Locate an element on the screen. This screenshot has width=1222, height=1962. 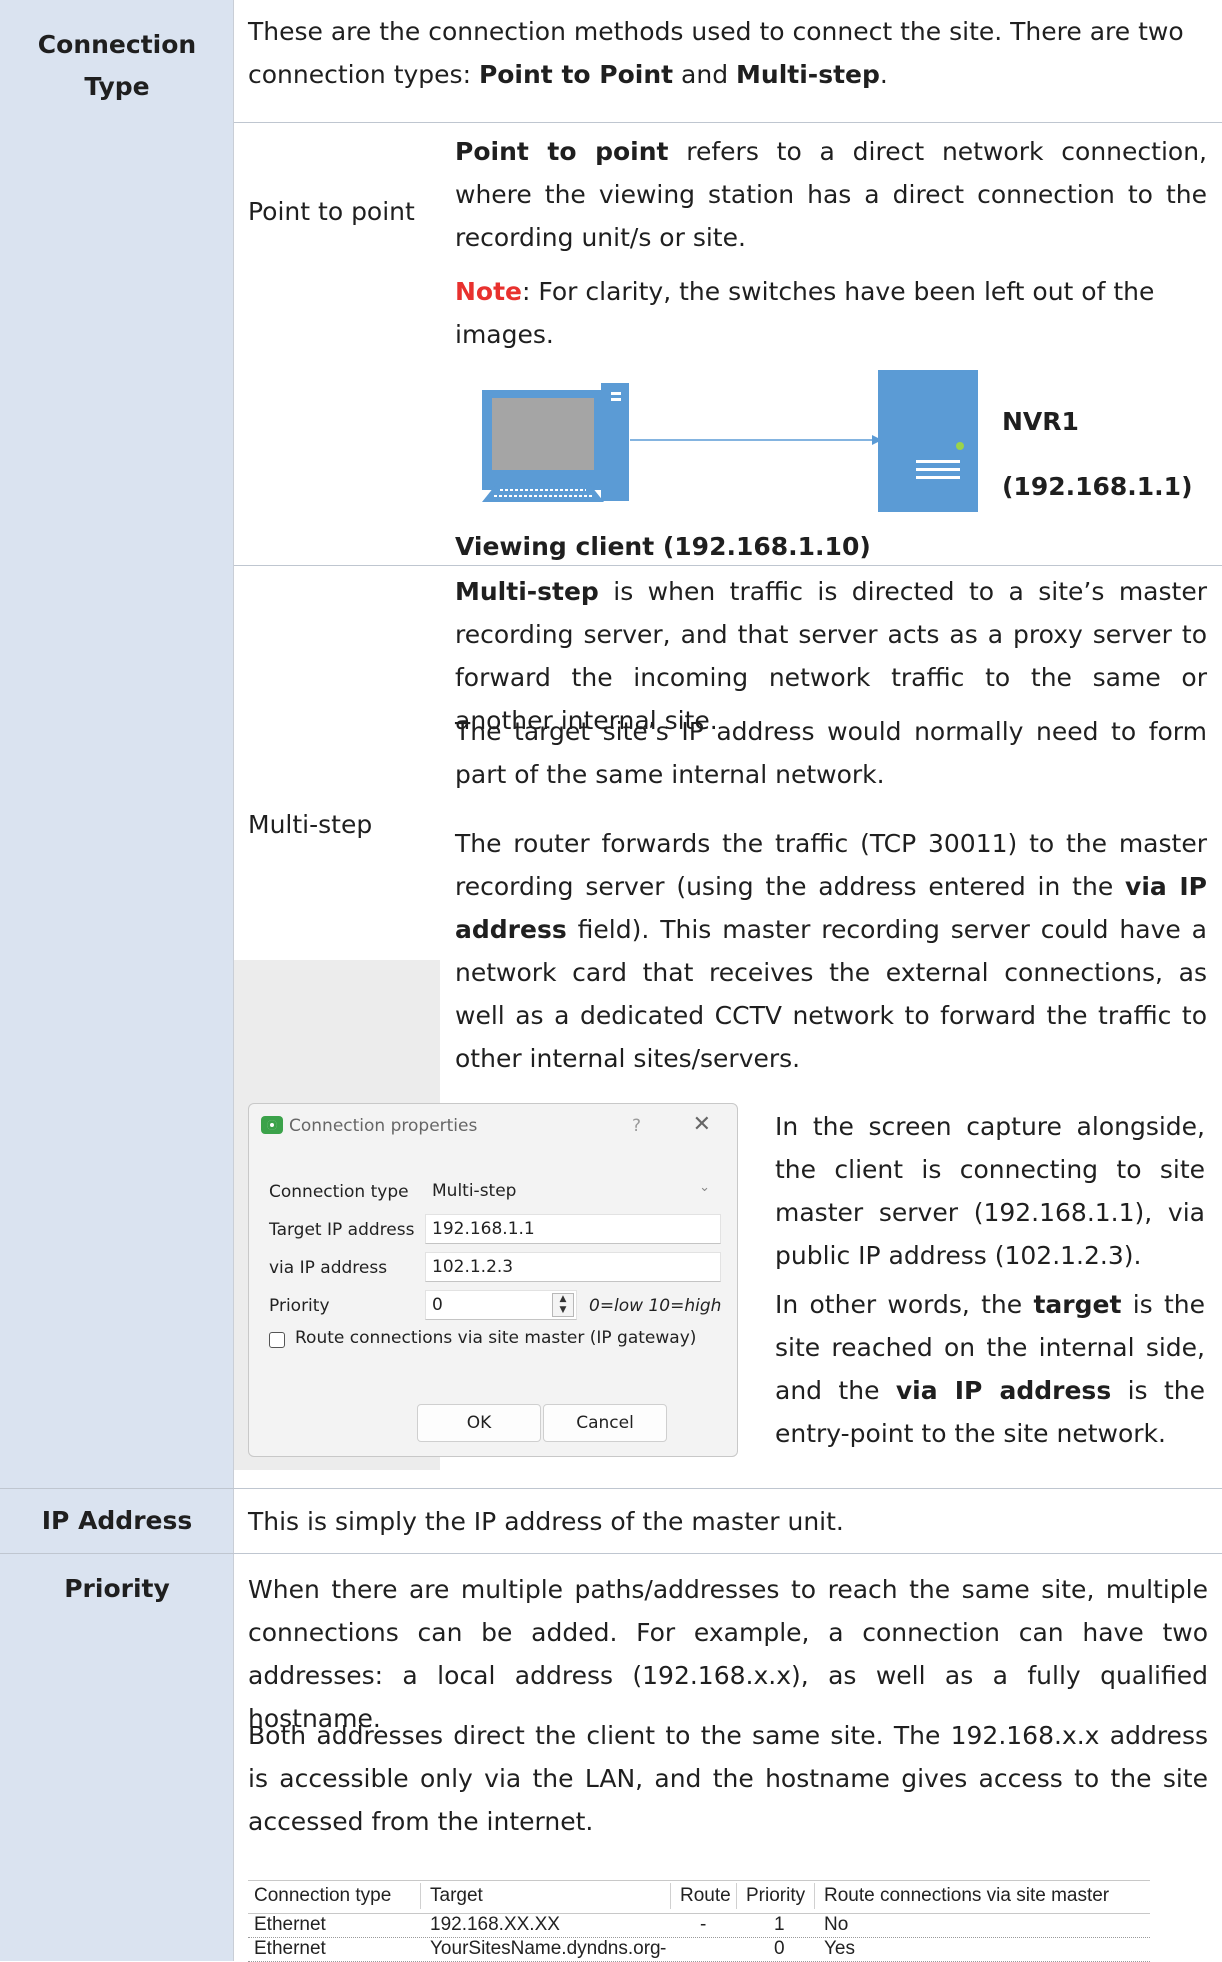
connection-type-select: Multi-step ⌄ is located at coordinates (573, 1191).